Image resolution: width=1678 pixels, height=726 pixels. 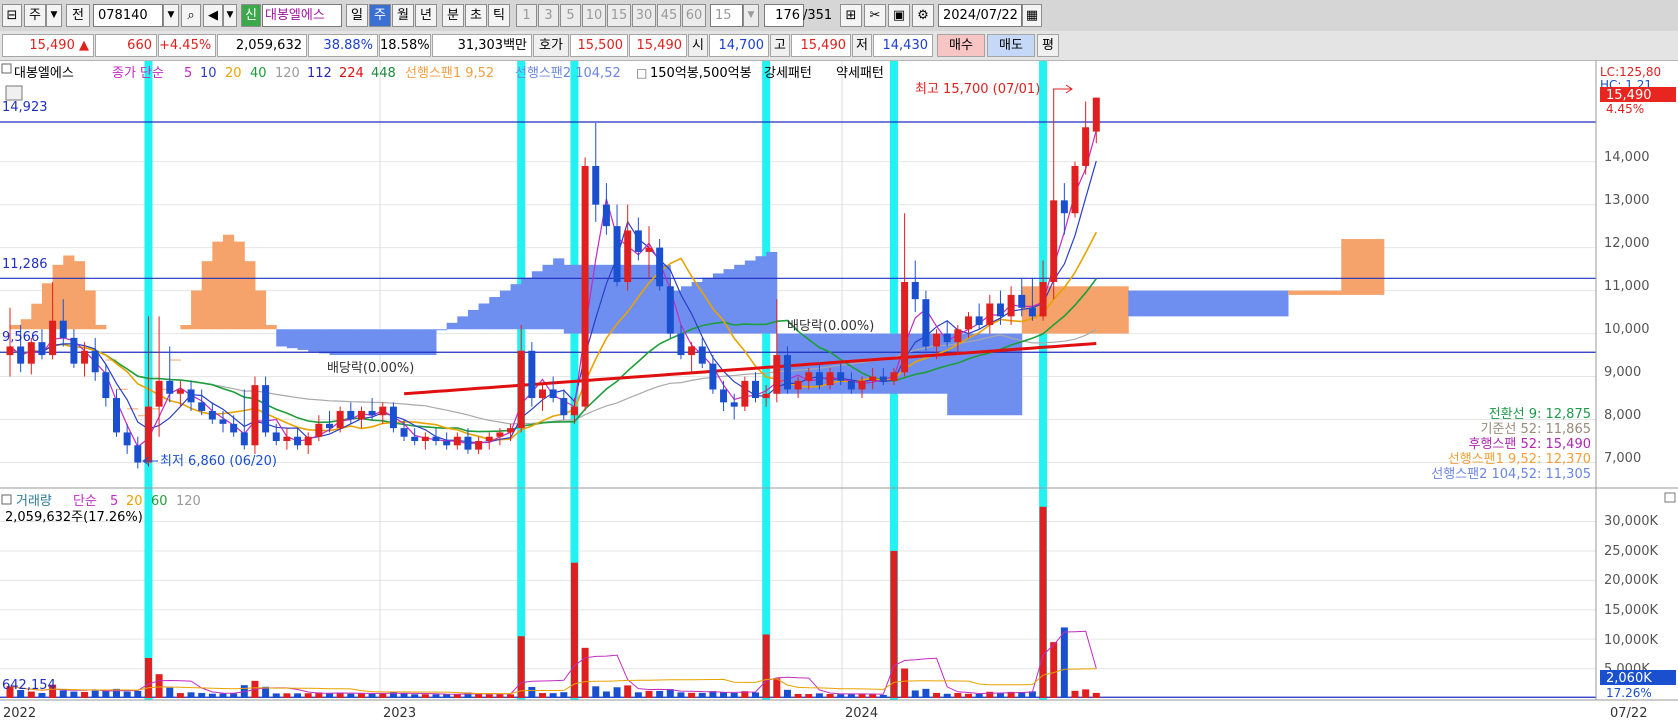 I want to click on ask-price: 15,500, so click(x=599, y=45).